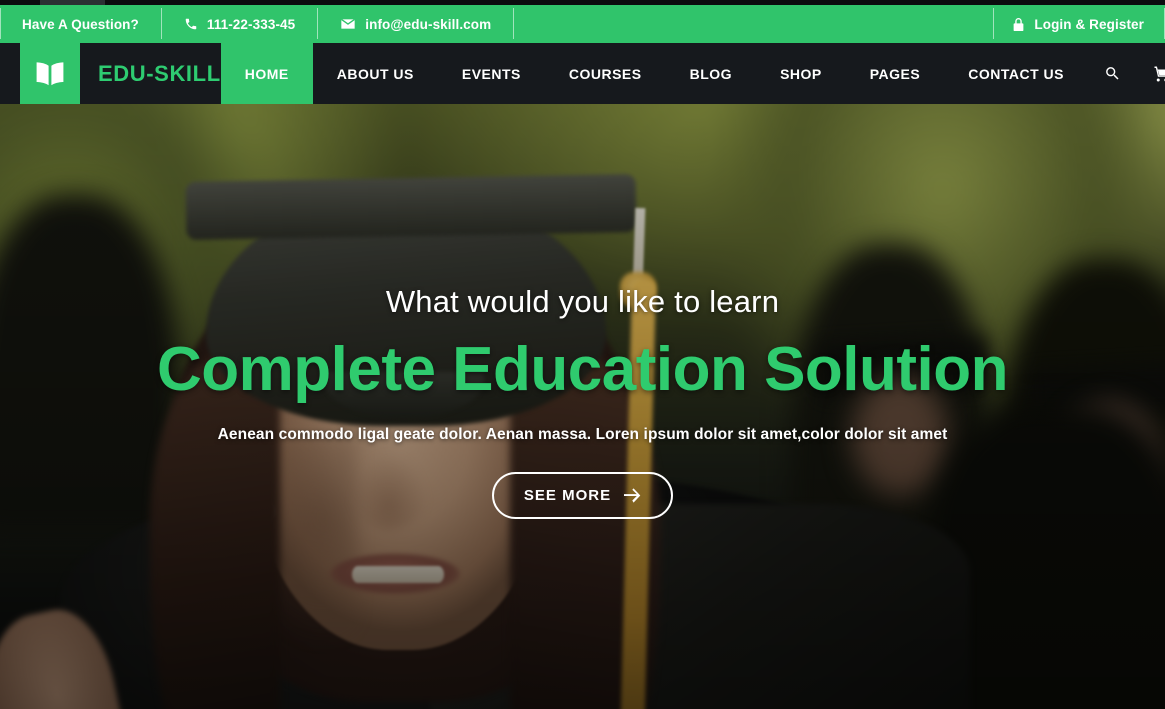 This screenshot has height=709, width=1165. Describe the element at coordinates (1112, 73) in the screenshot. I see `search-icon` at that location.